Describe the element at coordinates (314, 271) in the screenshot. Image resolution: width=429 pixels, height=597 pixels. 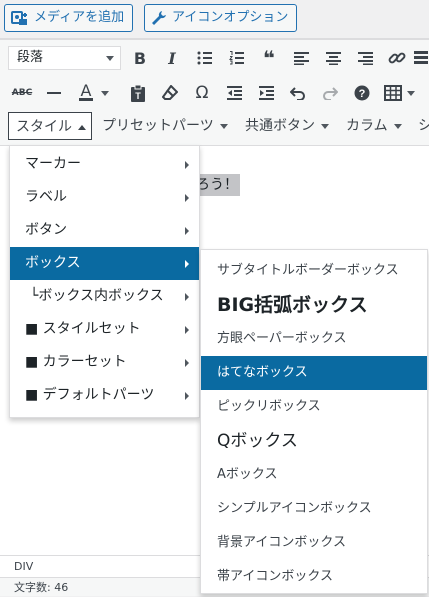
I see `submenu-item-subtitle-border-box: サブタイトルボーダーボックス` at that location.